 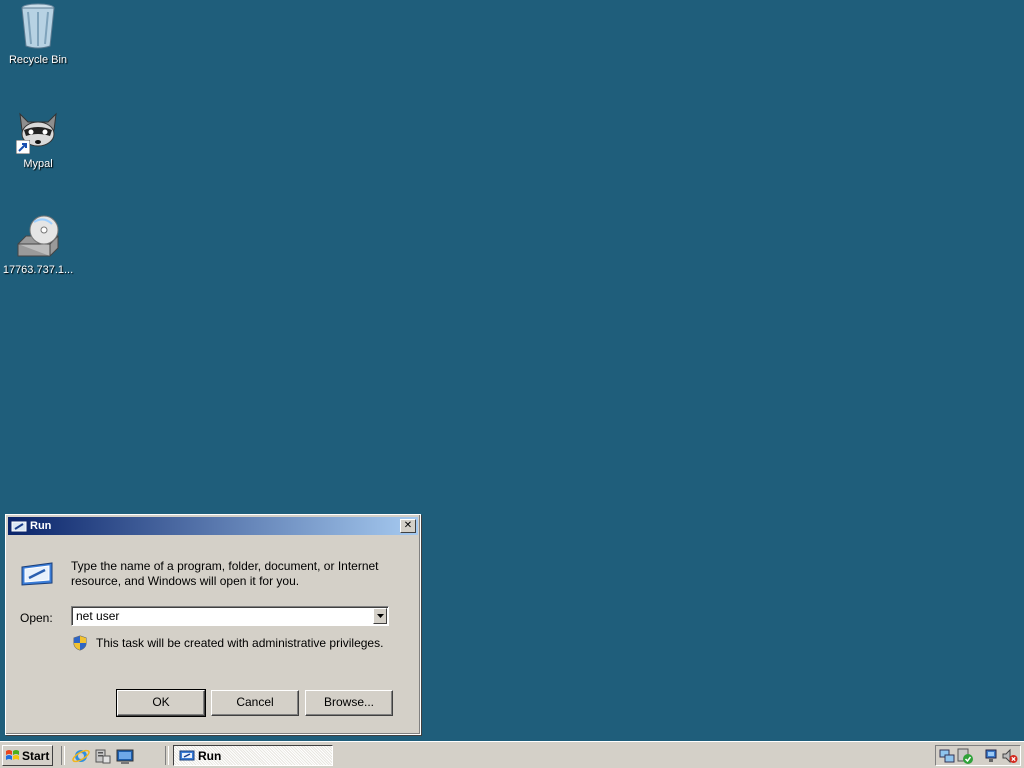 I want to click on dialog-title: Run, so click(x=41, y=526).